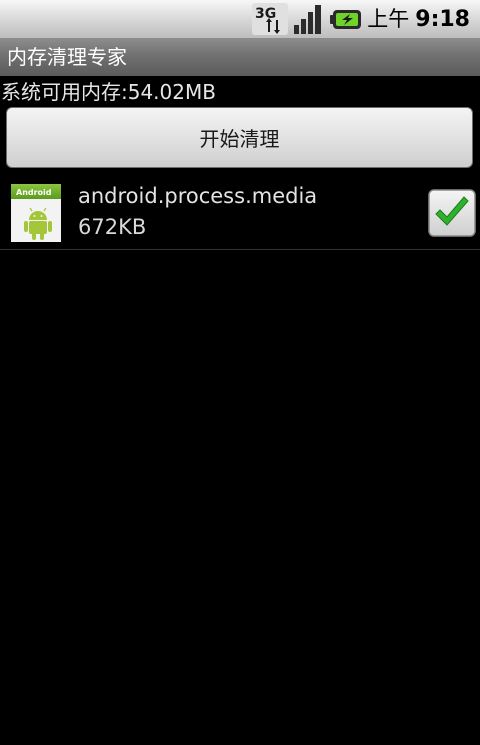  I want to click on process-name: android.process.media, so click(198, 196).